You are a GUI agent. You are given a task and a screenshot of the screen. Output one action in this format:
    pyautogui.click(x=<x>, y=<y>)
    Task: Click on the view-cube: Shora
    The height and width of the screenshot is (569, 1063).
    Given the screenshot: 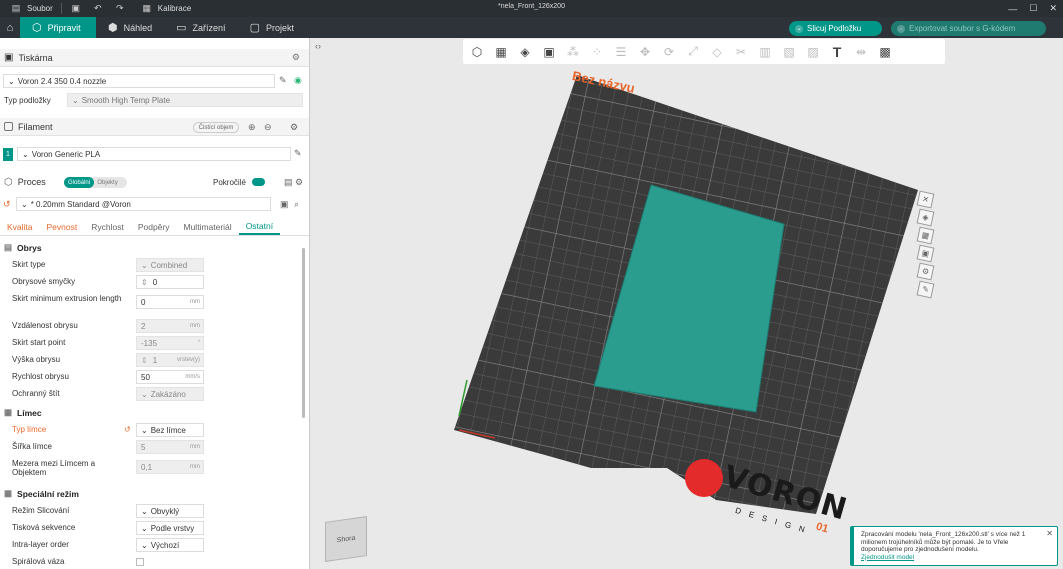 What is the action you would take?
    pyautogui.click(x=346, y=539)
    